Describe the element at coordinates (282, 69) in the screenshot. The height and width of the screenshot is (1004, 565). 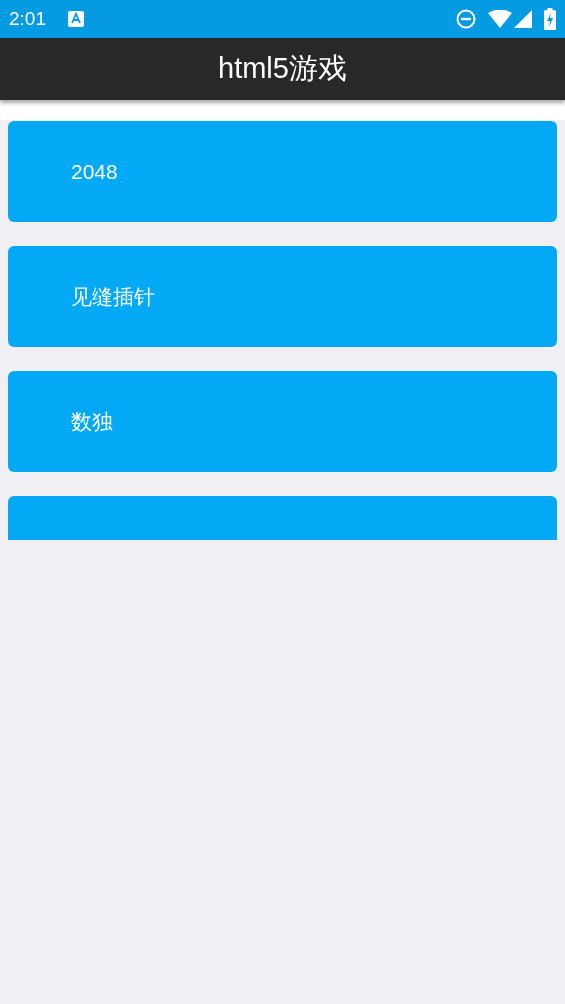
I see `app-title: html5游戏` at that location.